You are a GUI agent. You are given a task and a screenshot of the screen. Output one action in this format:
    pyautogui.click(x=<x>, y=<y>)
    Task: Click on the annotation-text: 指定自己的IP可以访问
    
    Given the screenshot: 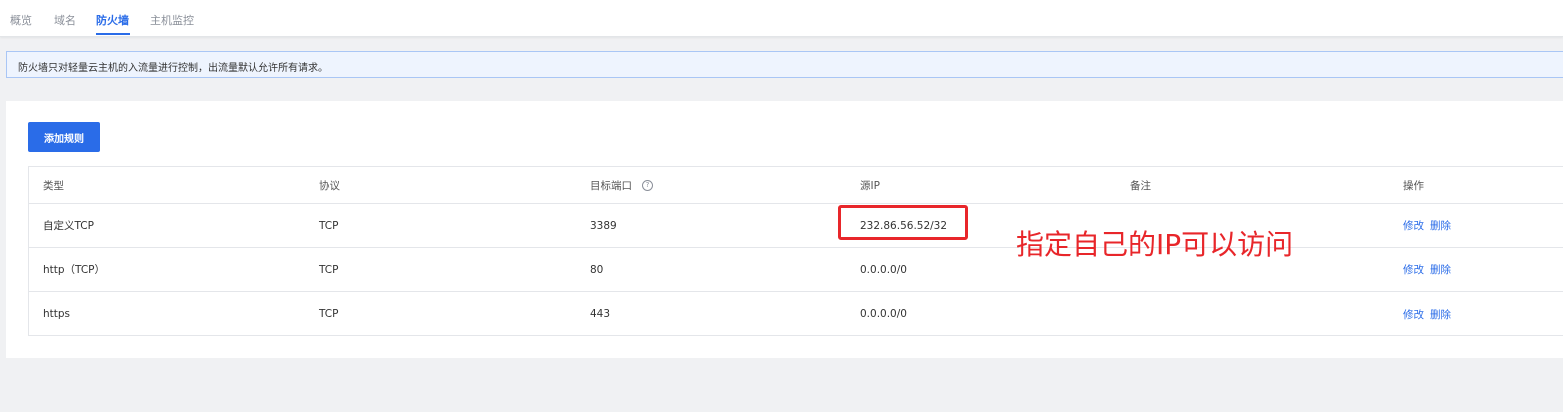 What is the action you would take?
    pyautogui.click(x=1155, y=244)
    